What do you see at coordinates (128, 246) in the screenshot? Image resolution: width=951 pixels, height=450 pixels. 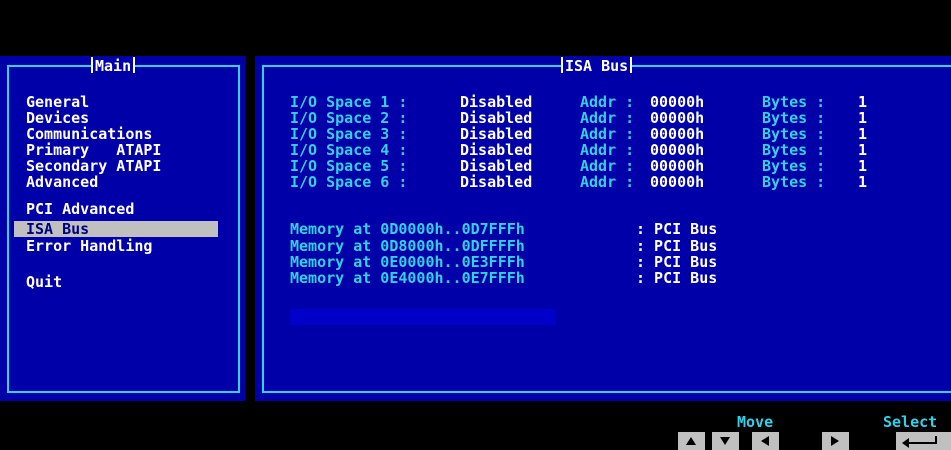 I see `menu-item-error-handling: Error Handling` at bounding box center [128, 246].